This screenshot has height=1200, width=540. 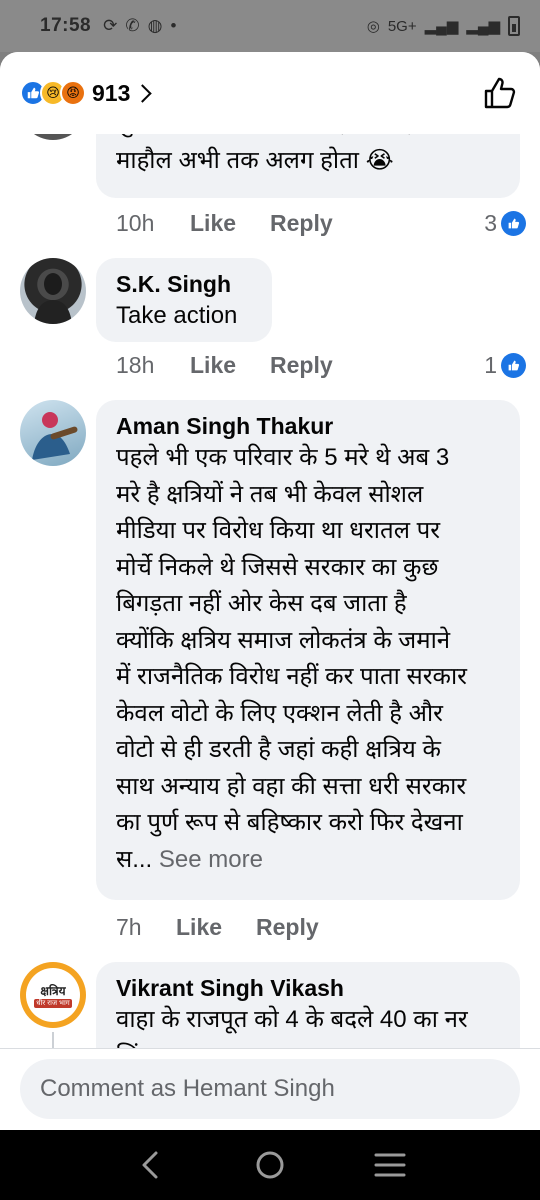 What do you see at coordinates (292, 1019) in the screenshot?
I see `comment-text: वाहा के राजपूत को 4 के बदले 40 का नर` at bounding box center [292, 1019].